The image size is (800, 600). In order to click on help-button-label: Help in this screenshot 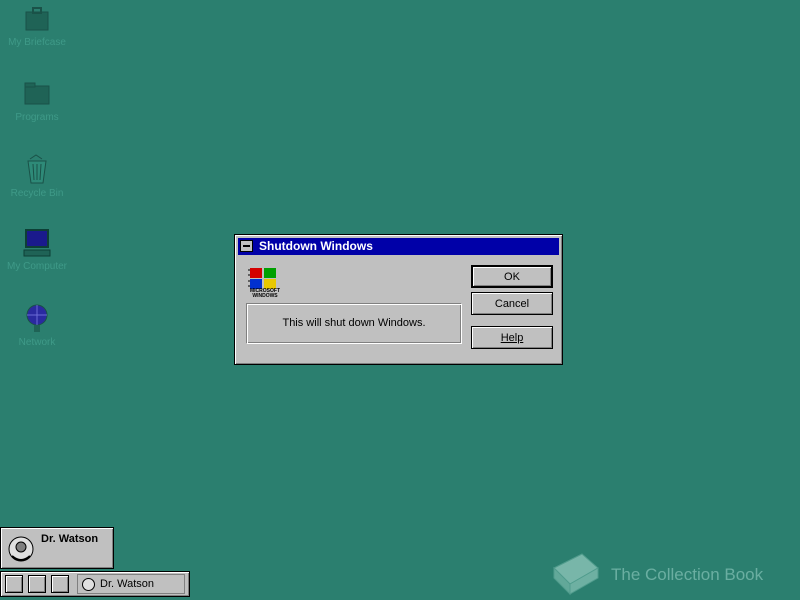, I will do `click(512, 337)`.